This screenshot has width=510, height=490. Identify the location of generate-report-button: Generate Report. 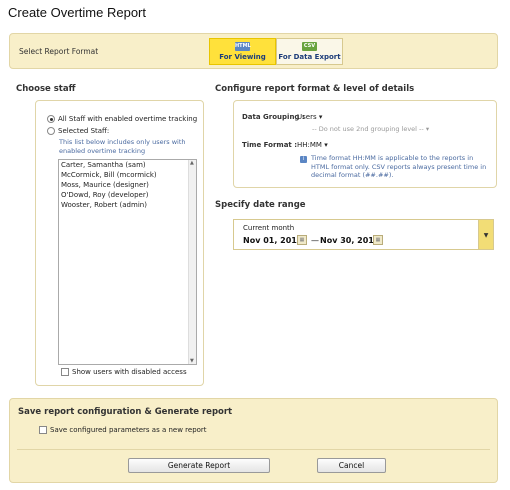
(199, 465).